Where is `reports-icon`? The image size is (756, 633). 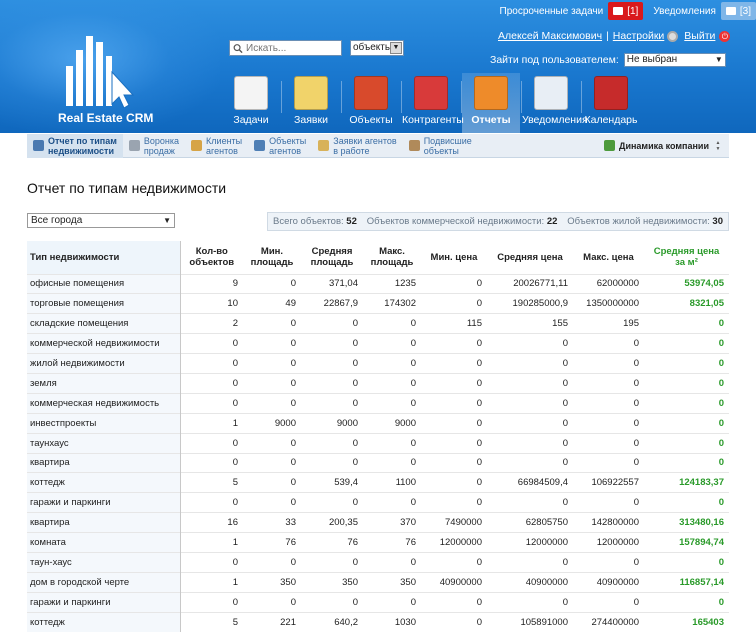 reports-icon is located at coordinates (491, 93).